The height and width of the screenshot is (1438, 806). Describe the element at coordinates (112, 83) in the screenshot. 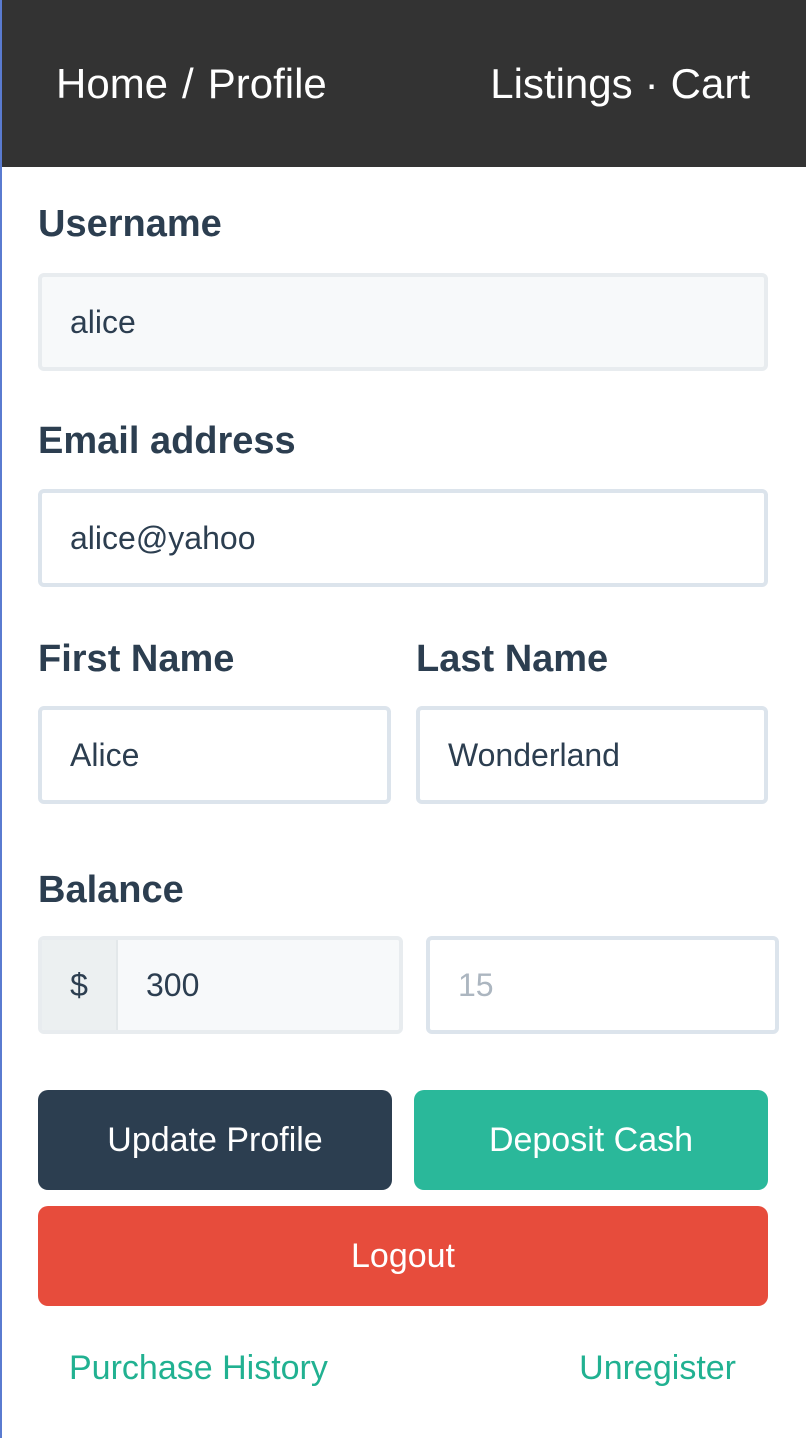

I see `breadcrumb-home-link: Home` at that location.